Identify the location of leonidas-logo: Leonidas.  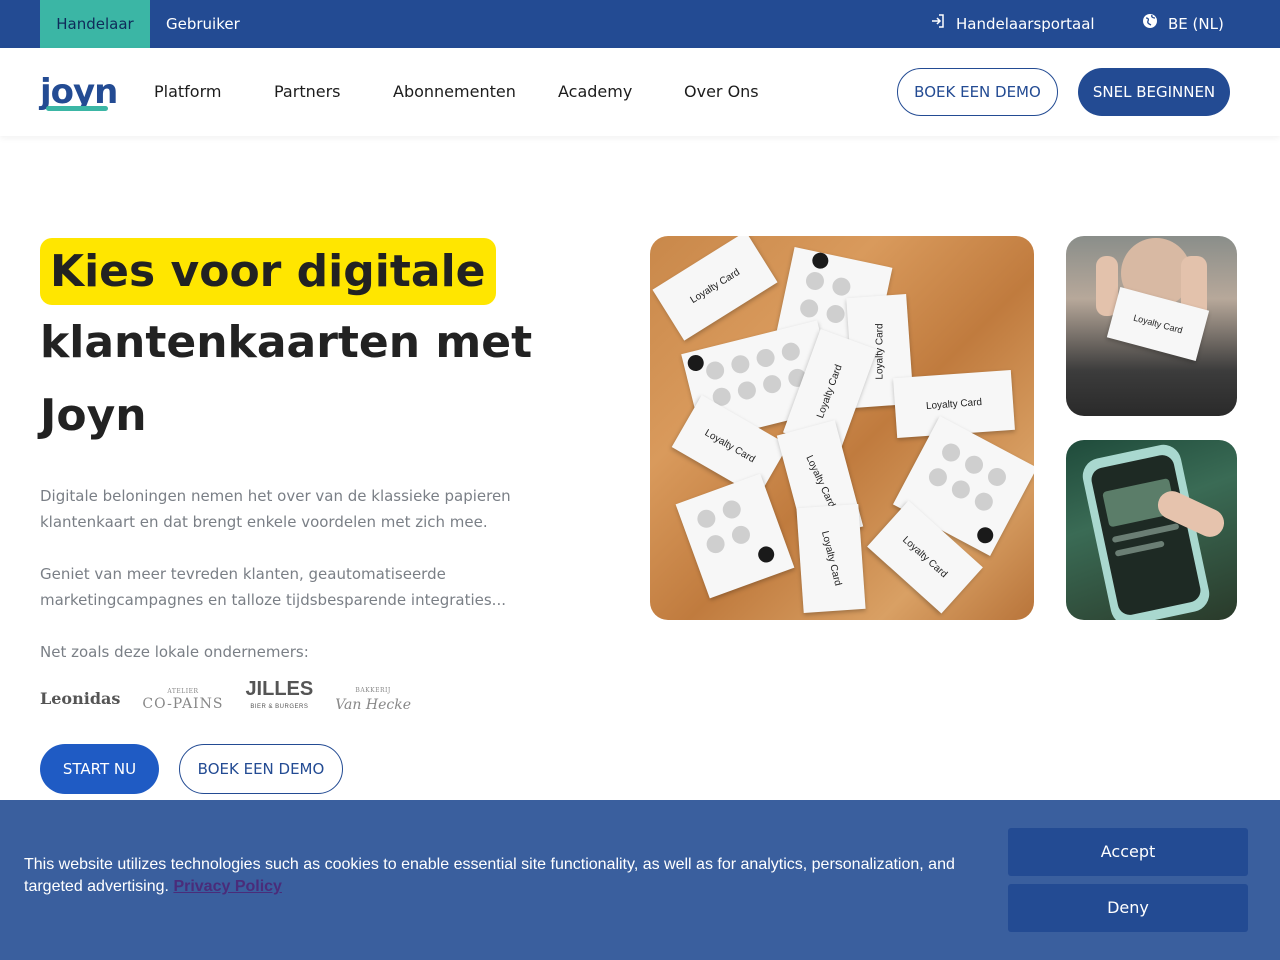
(80, 698).